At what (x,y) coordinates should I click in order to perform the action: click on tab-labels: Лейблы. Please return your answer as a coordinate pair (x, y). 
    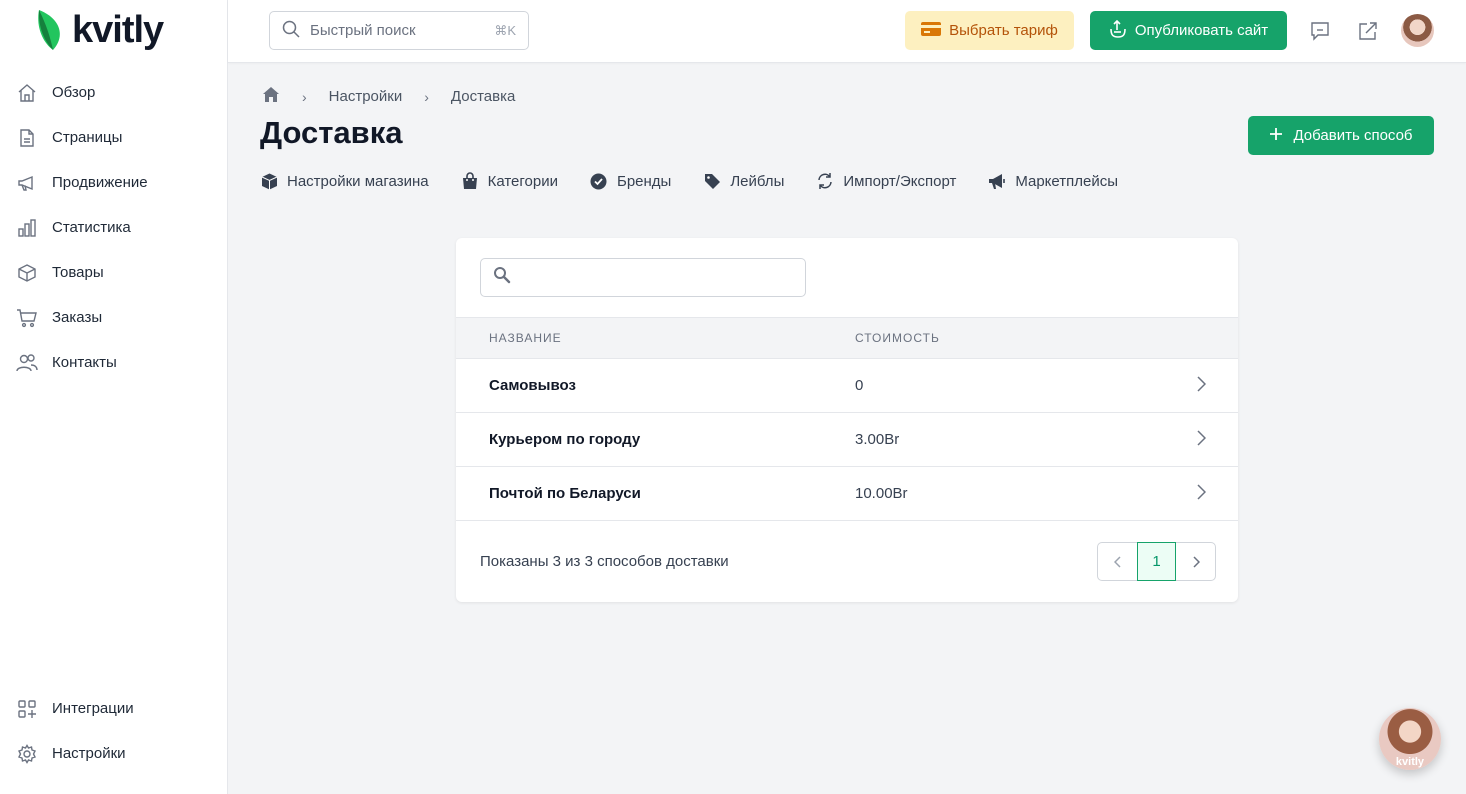
    Looking at the image, I should click on (743, 181).